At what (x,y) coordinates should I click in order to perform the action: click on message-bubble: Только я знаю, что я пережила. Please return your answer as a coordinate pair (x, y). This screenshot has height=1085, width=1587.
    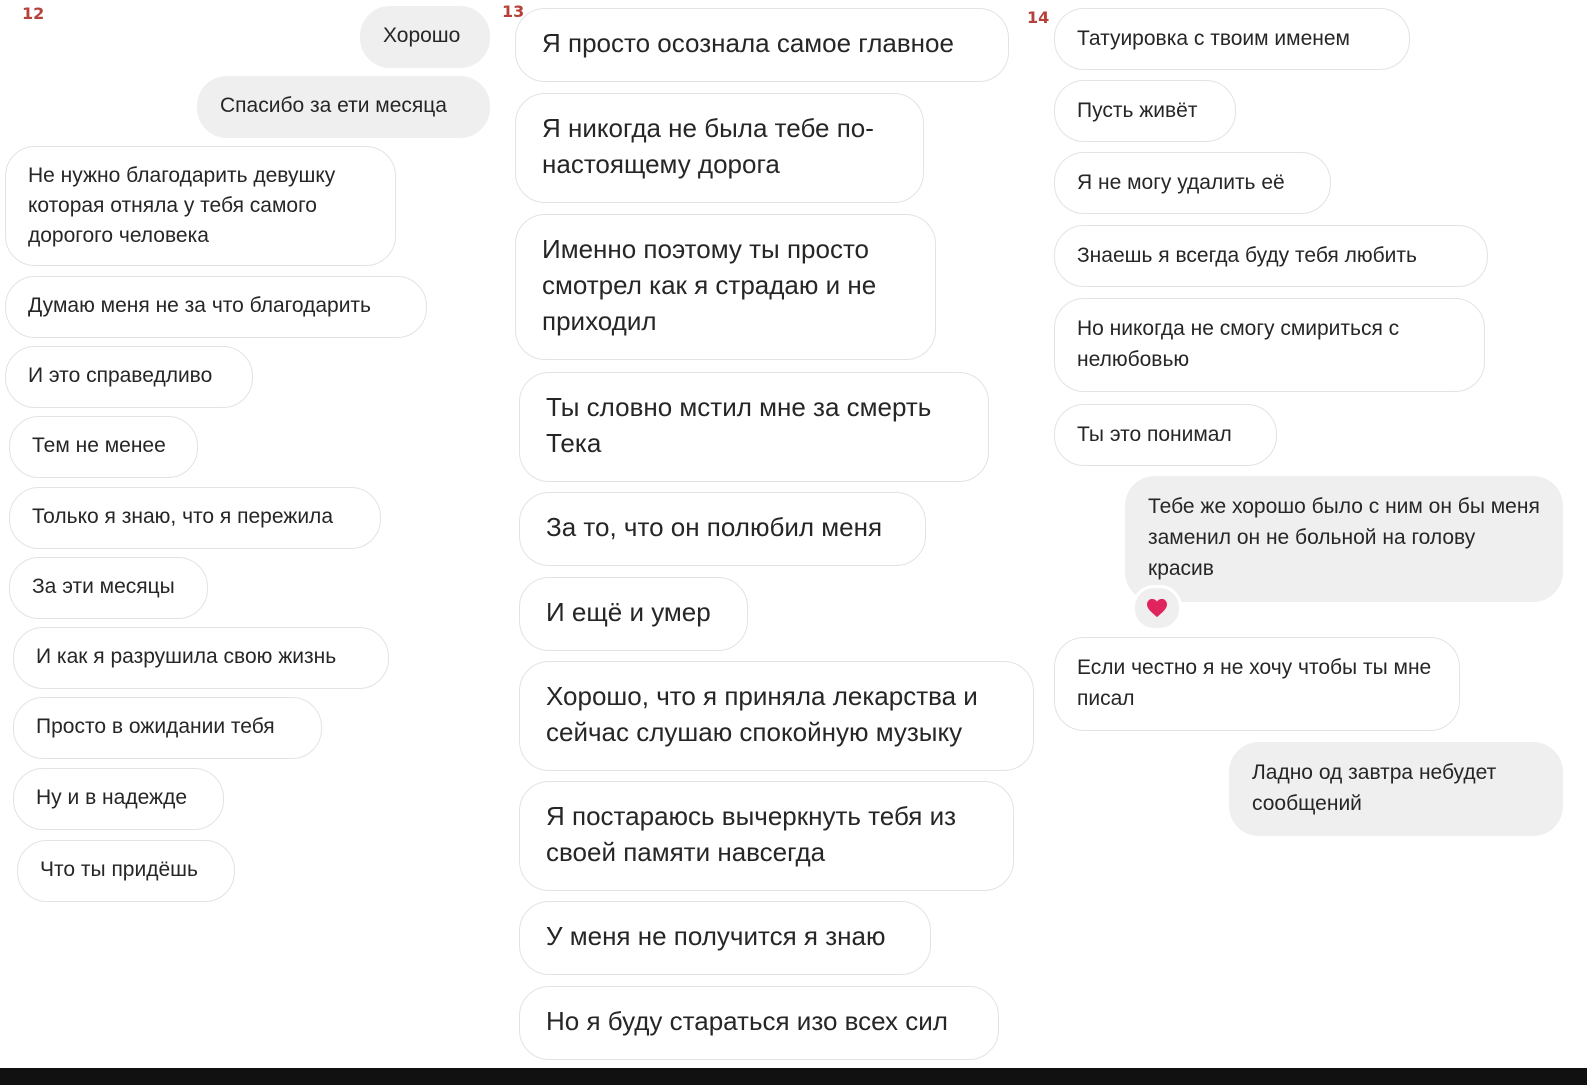
    Looking at the image, I should click on (195, 518).